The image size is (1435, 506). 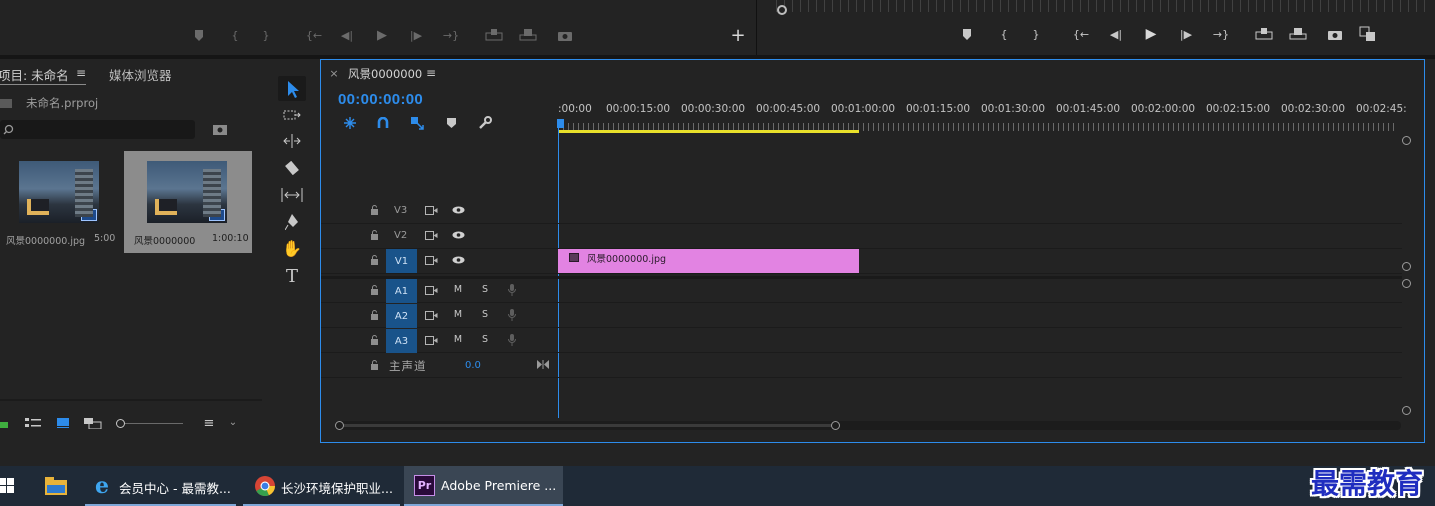 What do you see at coordinates (292, 277) in the screenshot?
I see `type-tool-icon: T` at bounding box center [292, 277].